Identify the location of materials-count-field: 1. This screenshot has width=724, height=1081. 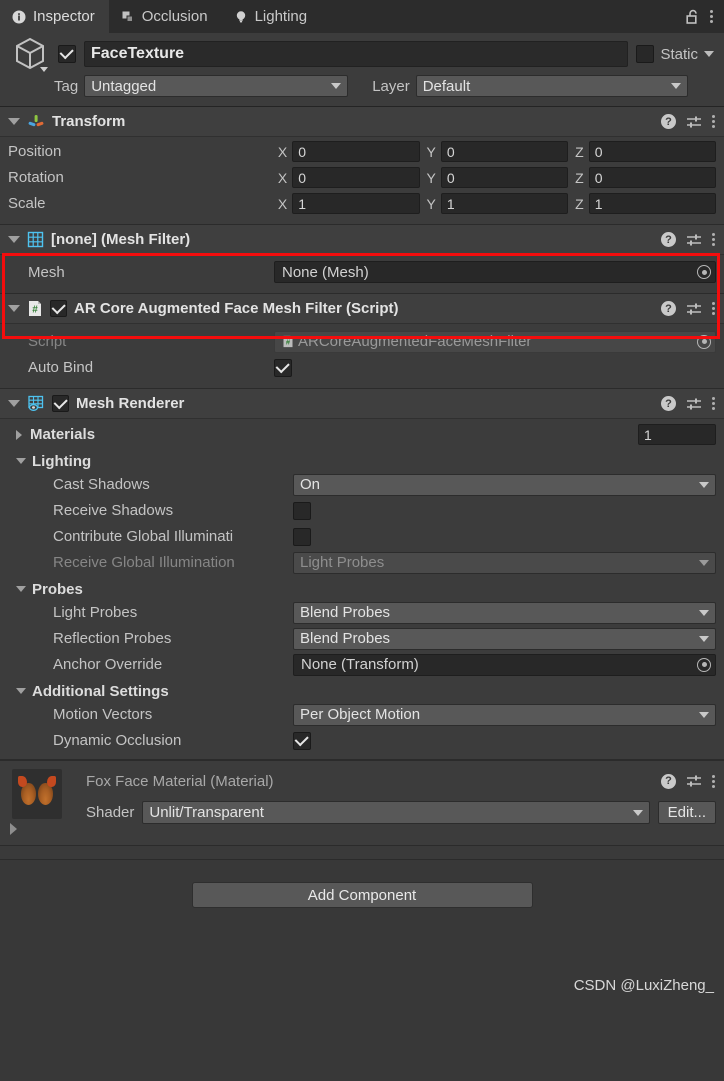
(677, 434).